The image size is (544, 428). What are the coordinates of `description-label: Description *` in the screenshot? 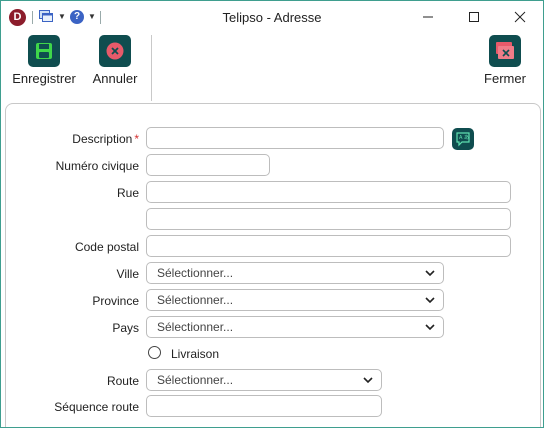 It's located at (70, 139).